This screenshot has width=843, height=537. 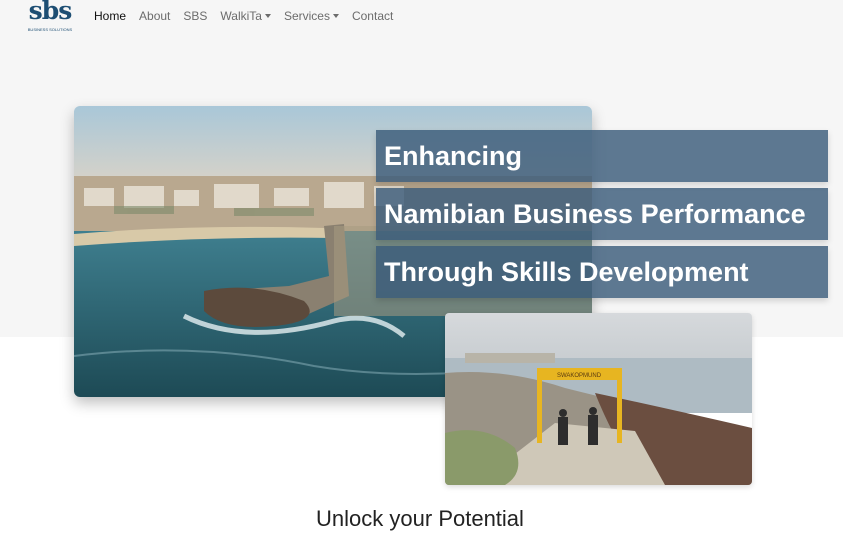 I want to click on nav-item-services-dropdown: Services, so click(x=311, y=16).